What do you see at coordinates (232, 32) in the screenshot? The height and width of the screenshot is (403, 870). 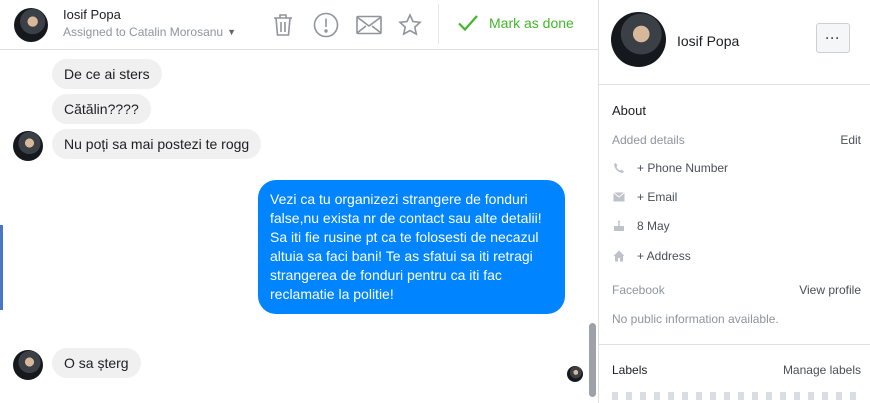 I see `chevron-down-icon: ▼` at bounding box center [232, 32].